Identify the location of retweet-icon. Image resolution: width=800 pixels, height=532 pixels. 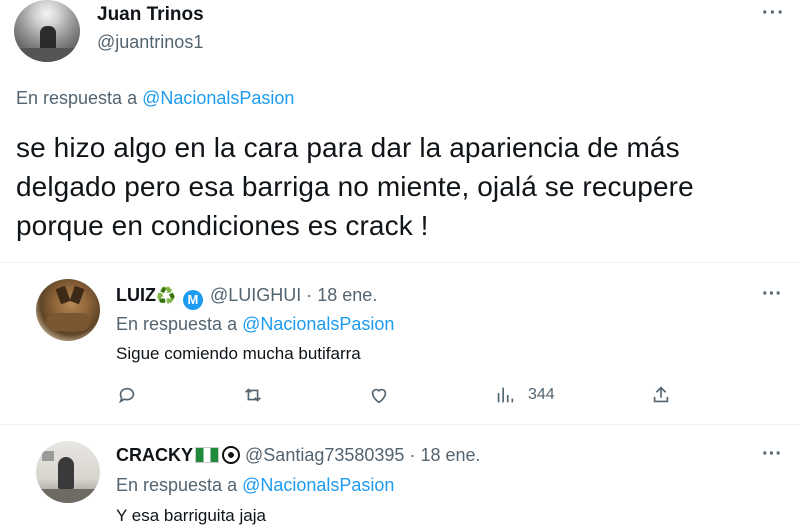
(253, 395).